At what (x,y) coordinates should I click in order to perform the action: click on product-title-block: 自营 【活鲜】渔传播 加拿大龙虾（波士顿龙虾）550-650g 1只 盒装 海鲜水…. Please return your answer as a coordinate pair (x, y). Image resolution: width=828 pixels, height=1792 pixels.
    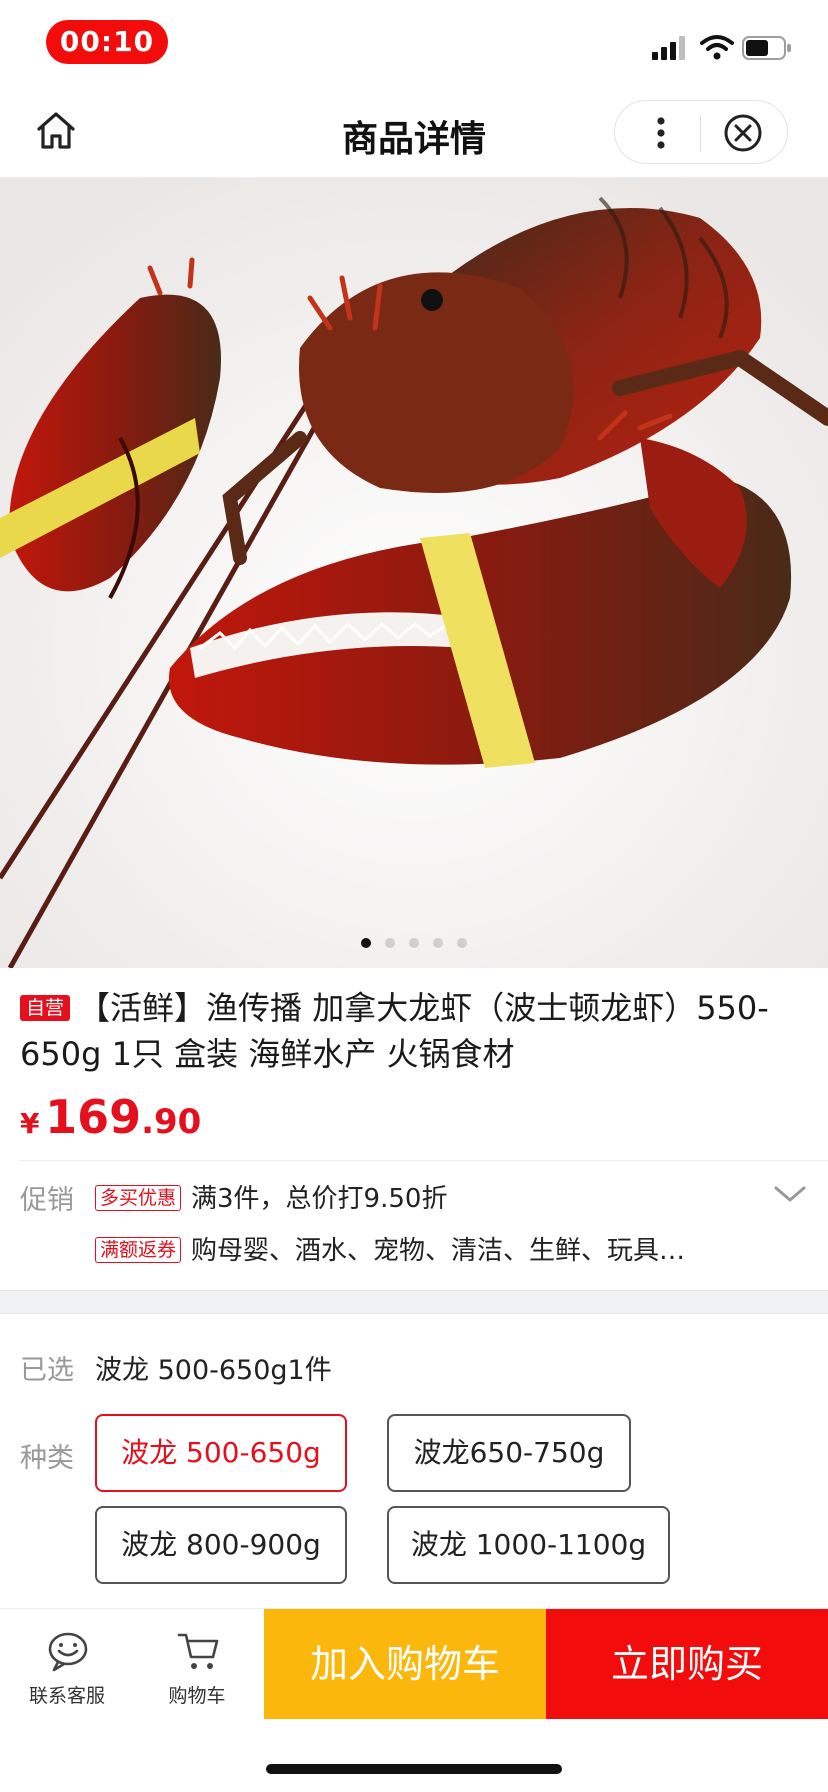
    Looking at the image, I should click on (415, 1031).